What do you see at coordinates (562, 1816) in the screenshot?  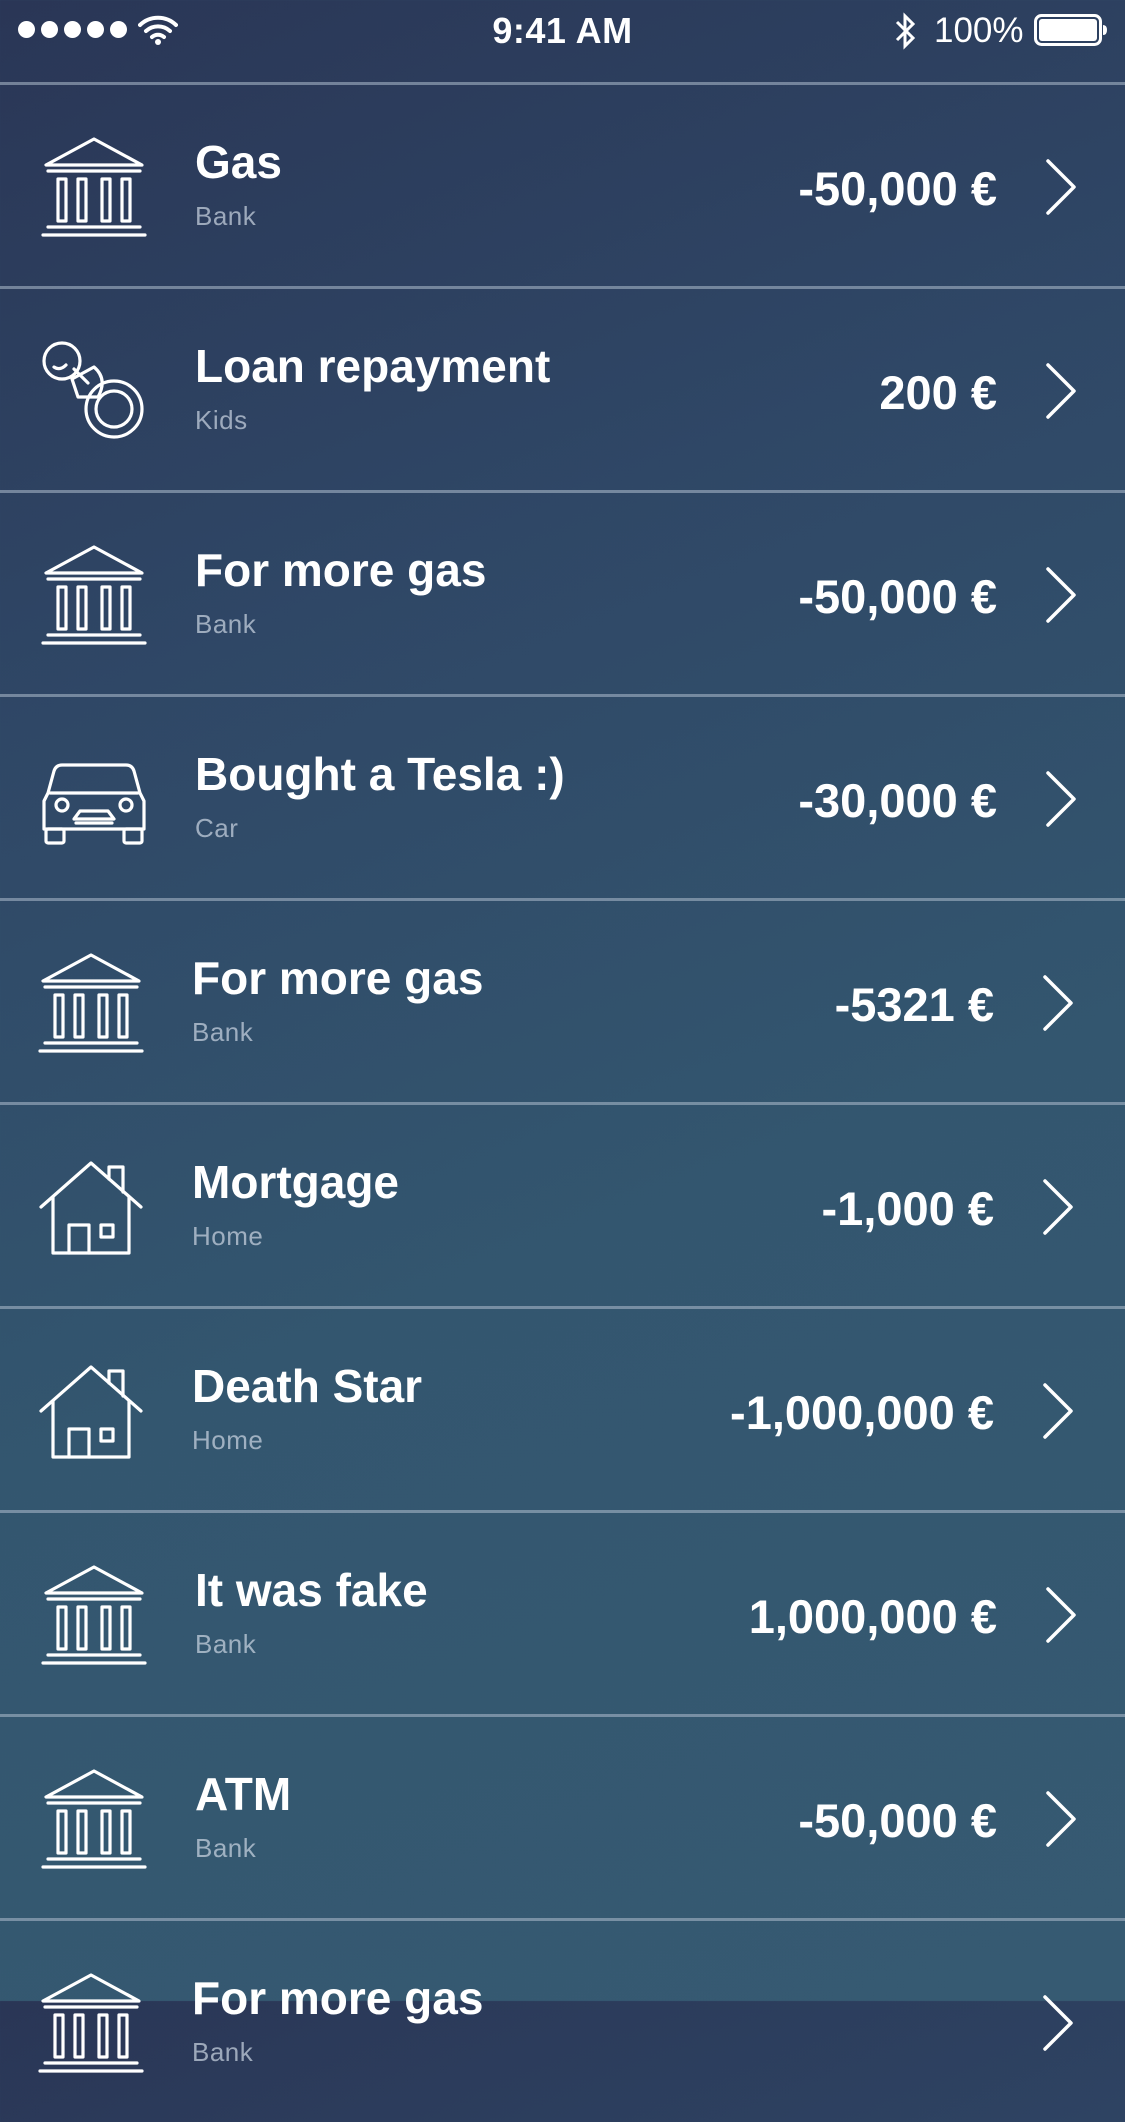 I see `transaction-row: ATM Bank -50,000 €` at bounding box center [562, 1816].